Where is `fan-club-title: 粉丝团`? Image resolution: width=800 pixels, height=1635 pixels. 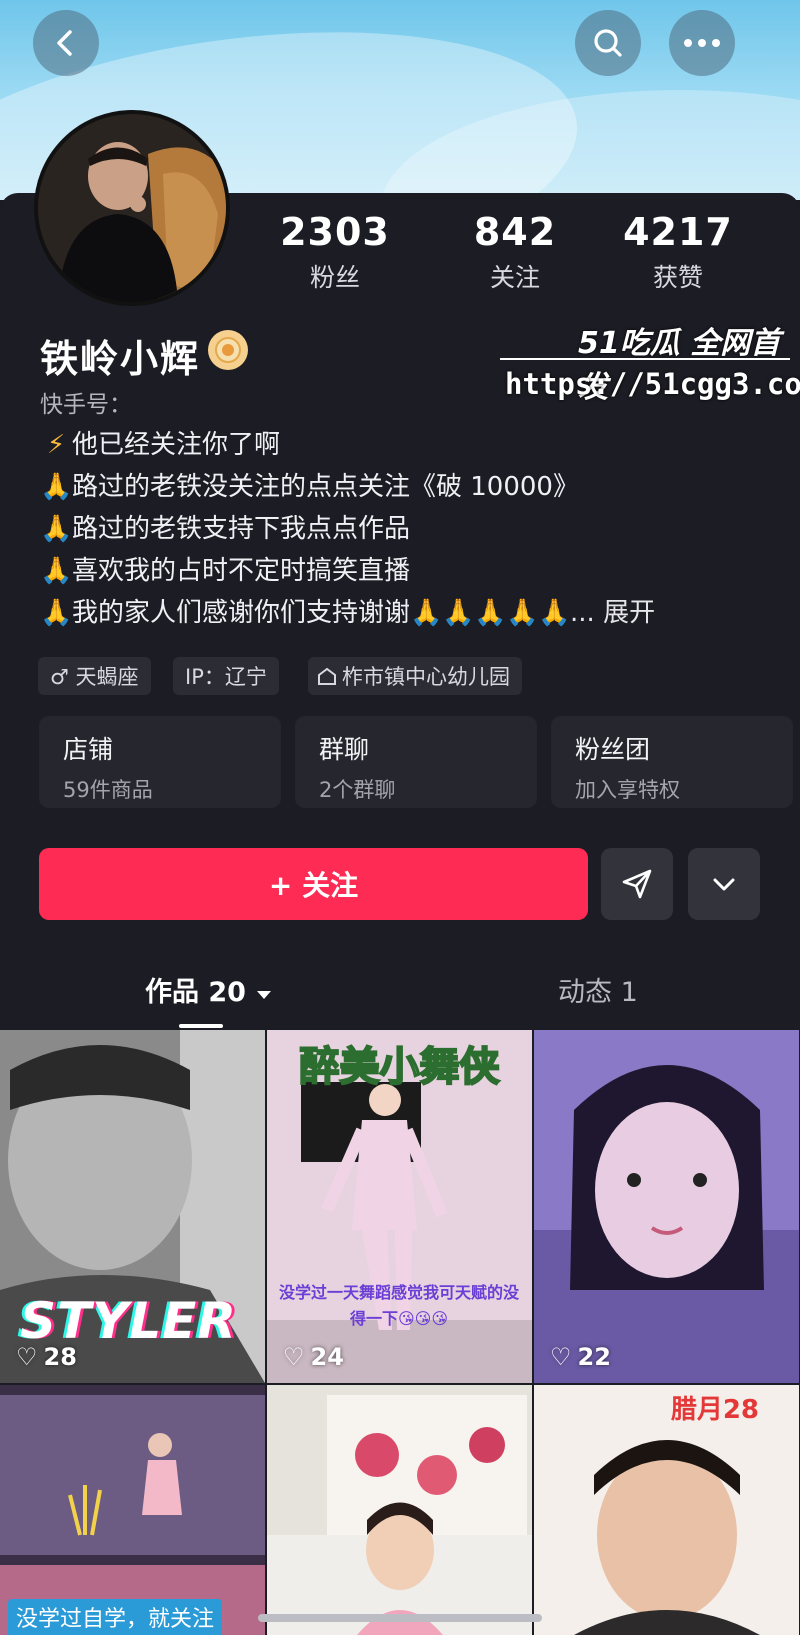 fan-club-title: 粉丝团 is located at coordinates (613, 749).